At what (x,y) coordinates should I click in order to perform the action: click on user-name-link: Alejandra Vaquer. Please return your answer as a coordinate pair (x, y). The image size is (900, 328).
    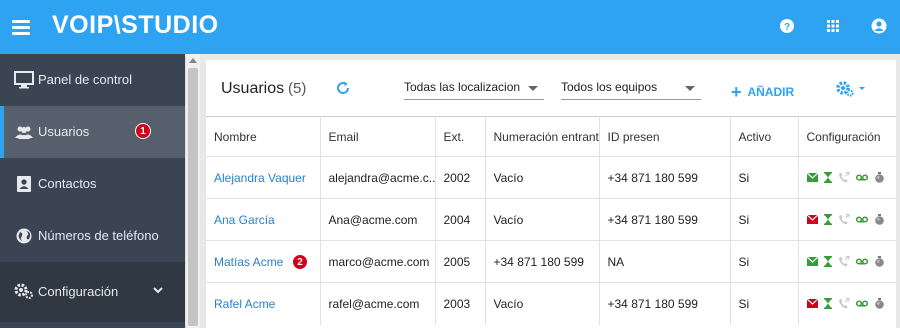
    Looking at the image, I should click on (260, 178).